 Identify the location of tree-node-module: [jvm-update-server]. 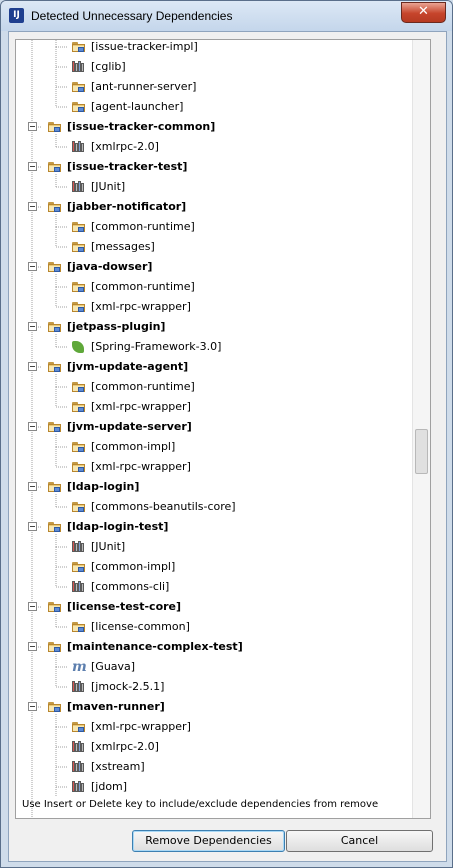
(214, 427).